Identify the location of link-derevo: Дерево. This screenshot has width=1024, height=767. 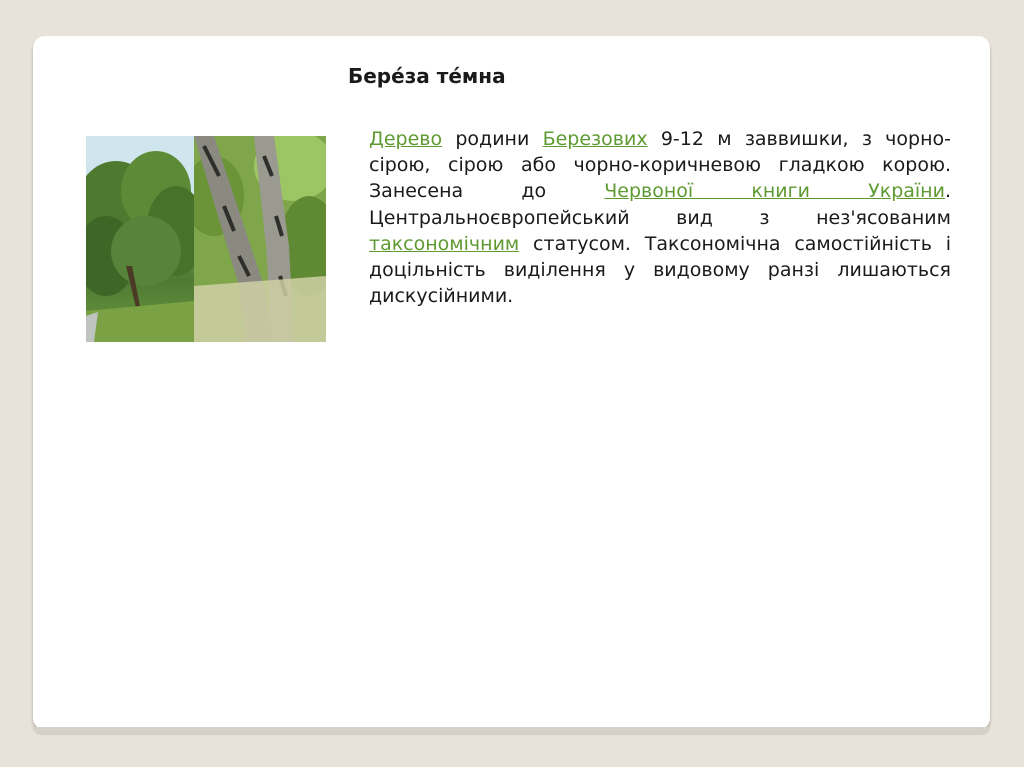
(405, 139).